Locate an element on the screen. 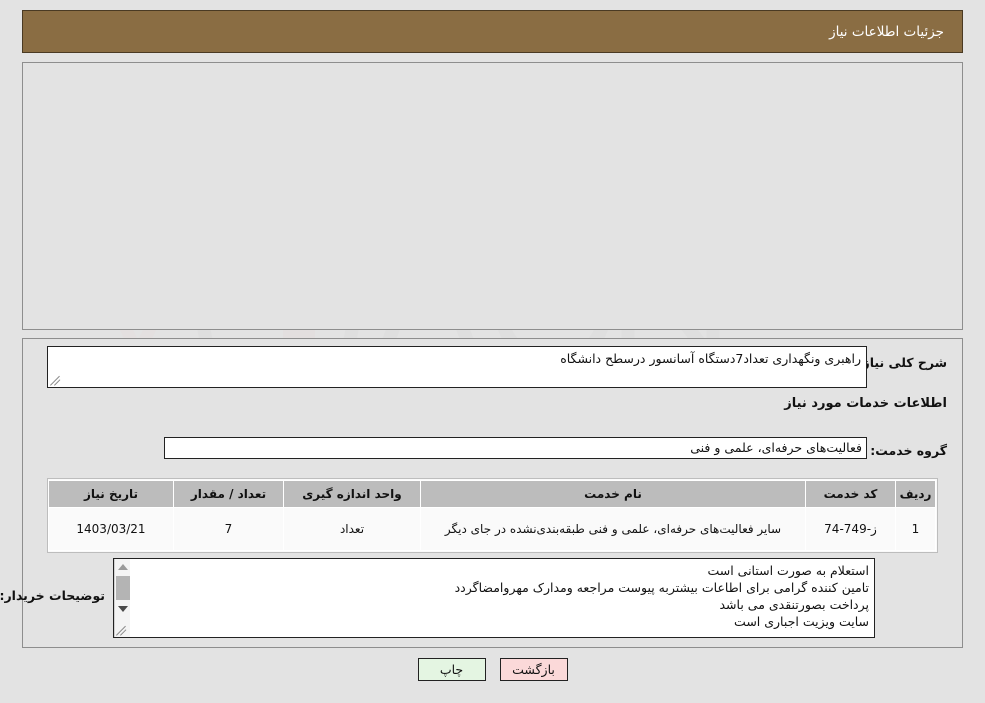 Image resolution: width=985 pixels, height=703 pixels. th-service-code: کد خدمت is located at coordinates (850, 494).